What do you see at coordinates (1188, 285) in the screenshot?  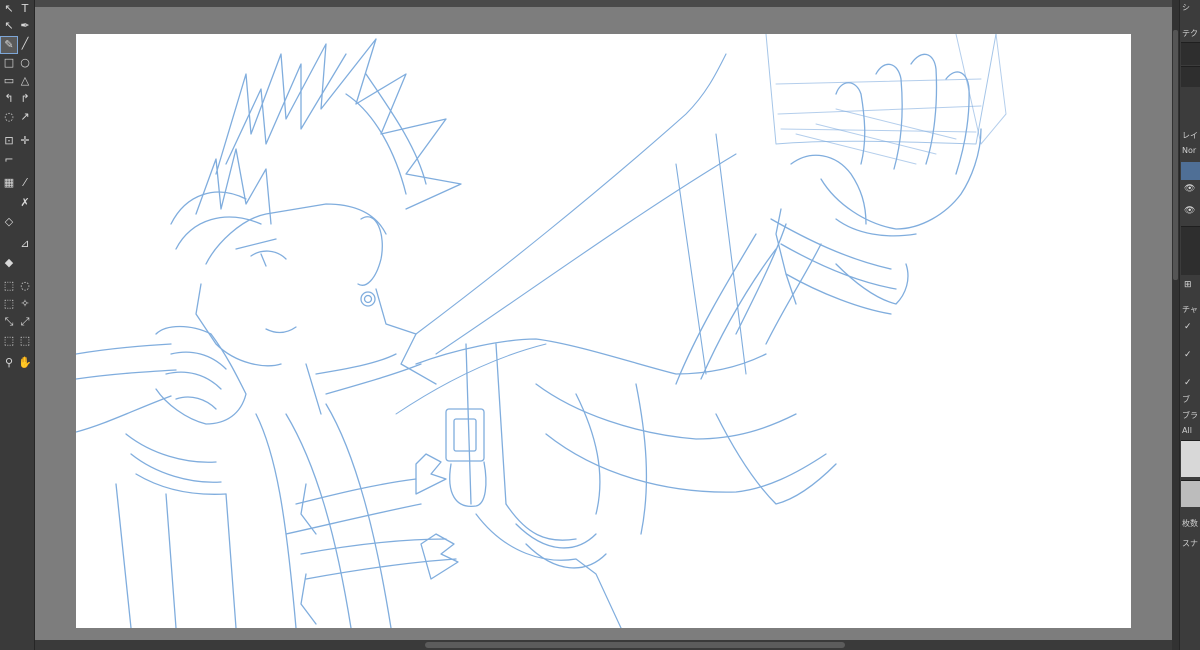 I see `add-layer-icon: ⊞` at bounding box center [1188, 285].